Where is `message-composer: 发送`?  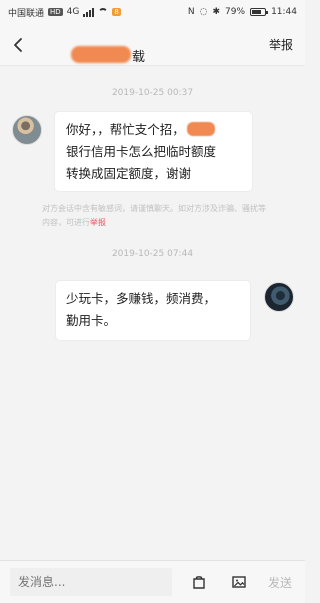
message-composer: 发送 is located at coordinates (152, 581).